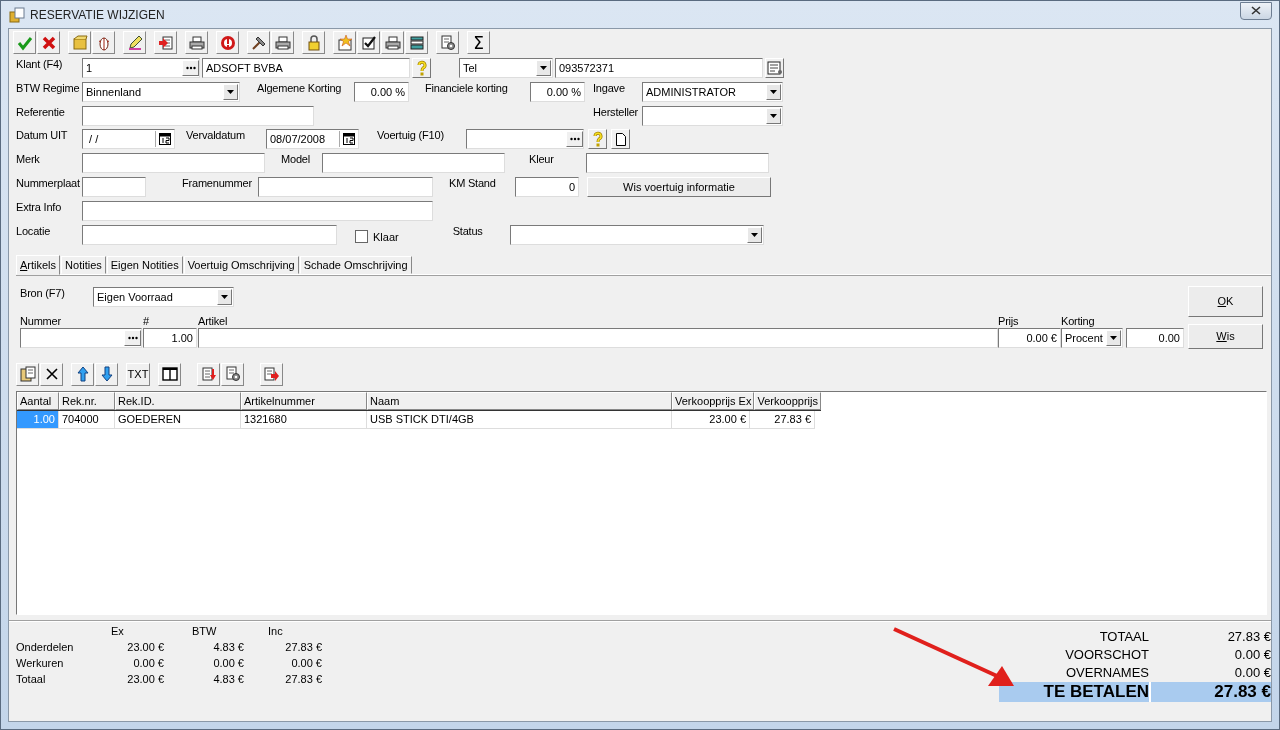 The image size is (1280, 730). I want to click on tab: Notities, so click(83, 264).